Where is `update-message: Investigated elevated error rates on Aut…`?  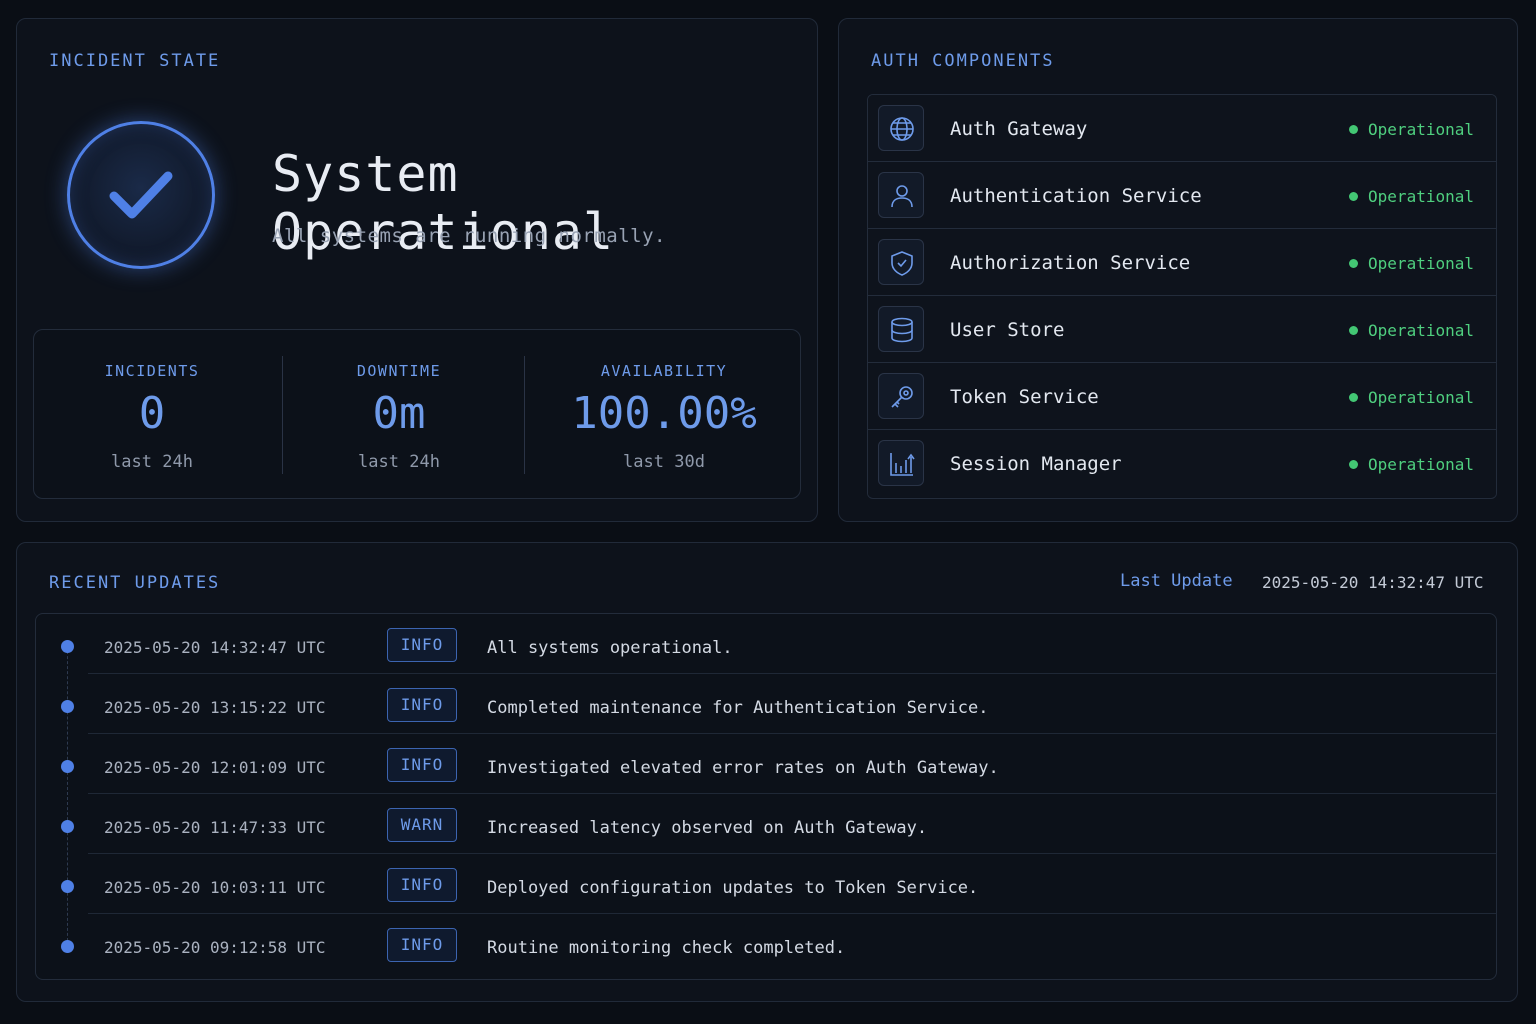
update-message: Investigated elevated error rates on Aut… is located at coordinates (743, 768).